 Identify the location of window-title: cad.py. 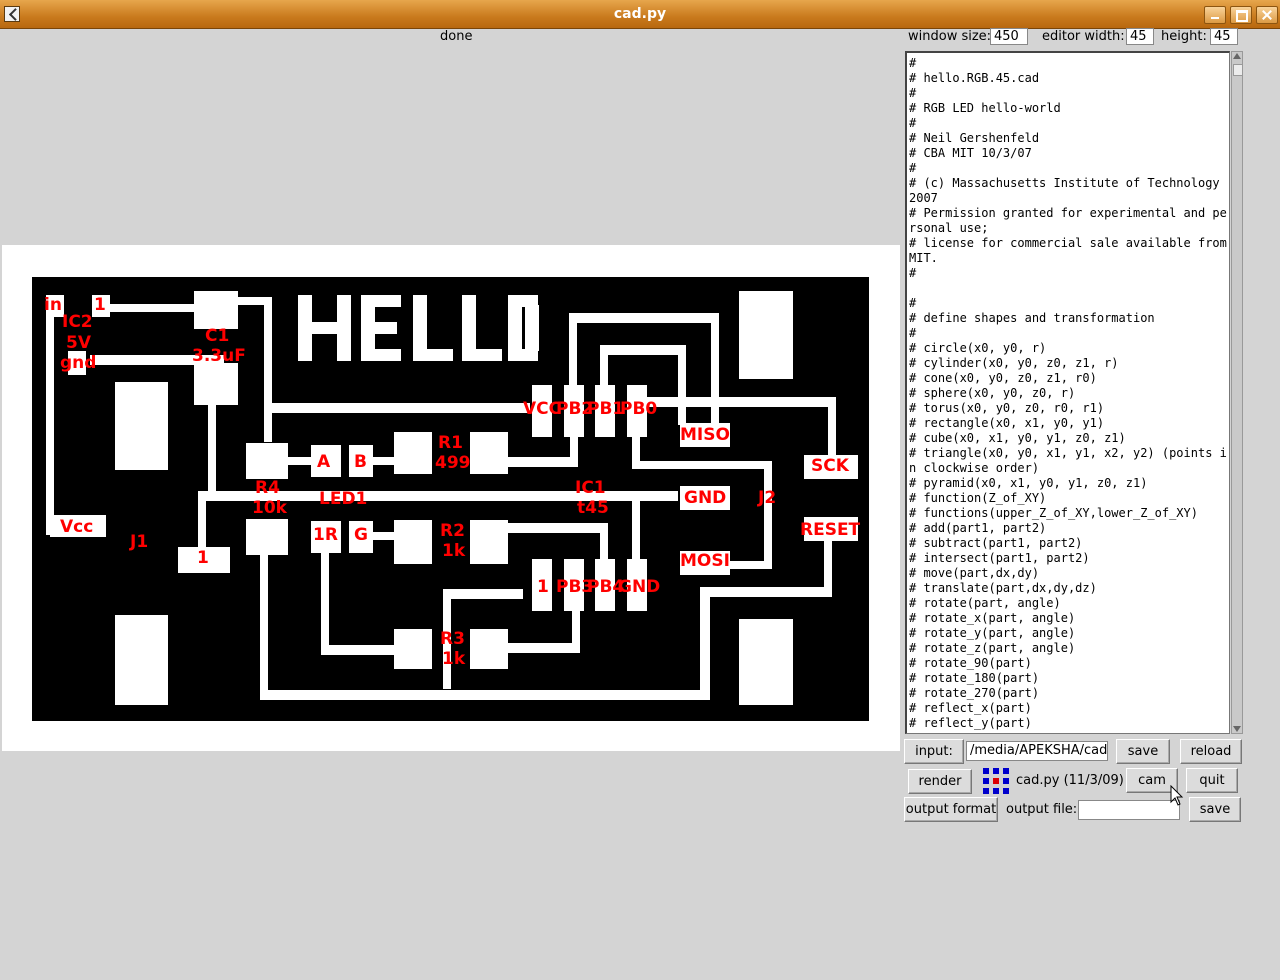
(640, 14).